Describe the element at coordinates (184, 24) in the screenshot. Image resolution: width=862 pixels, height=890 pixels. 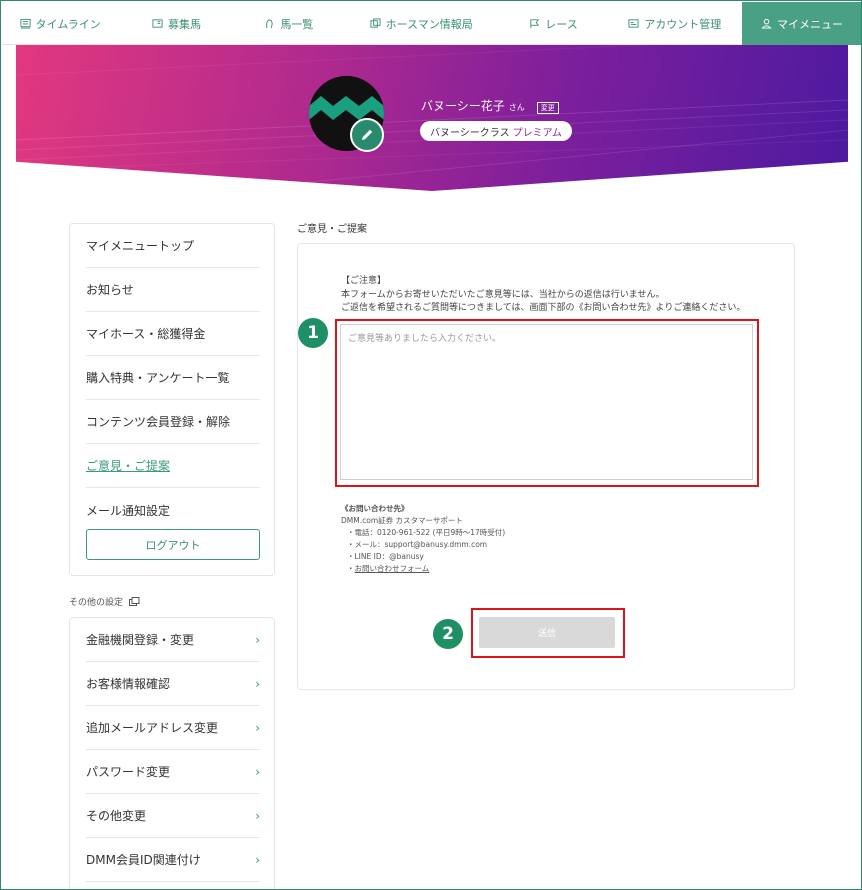
I see `nav-label: 募集馬` at that location.